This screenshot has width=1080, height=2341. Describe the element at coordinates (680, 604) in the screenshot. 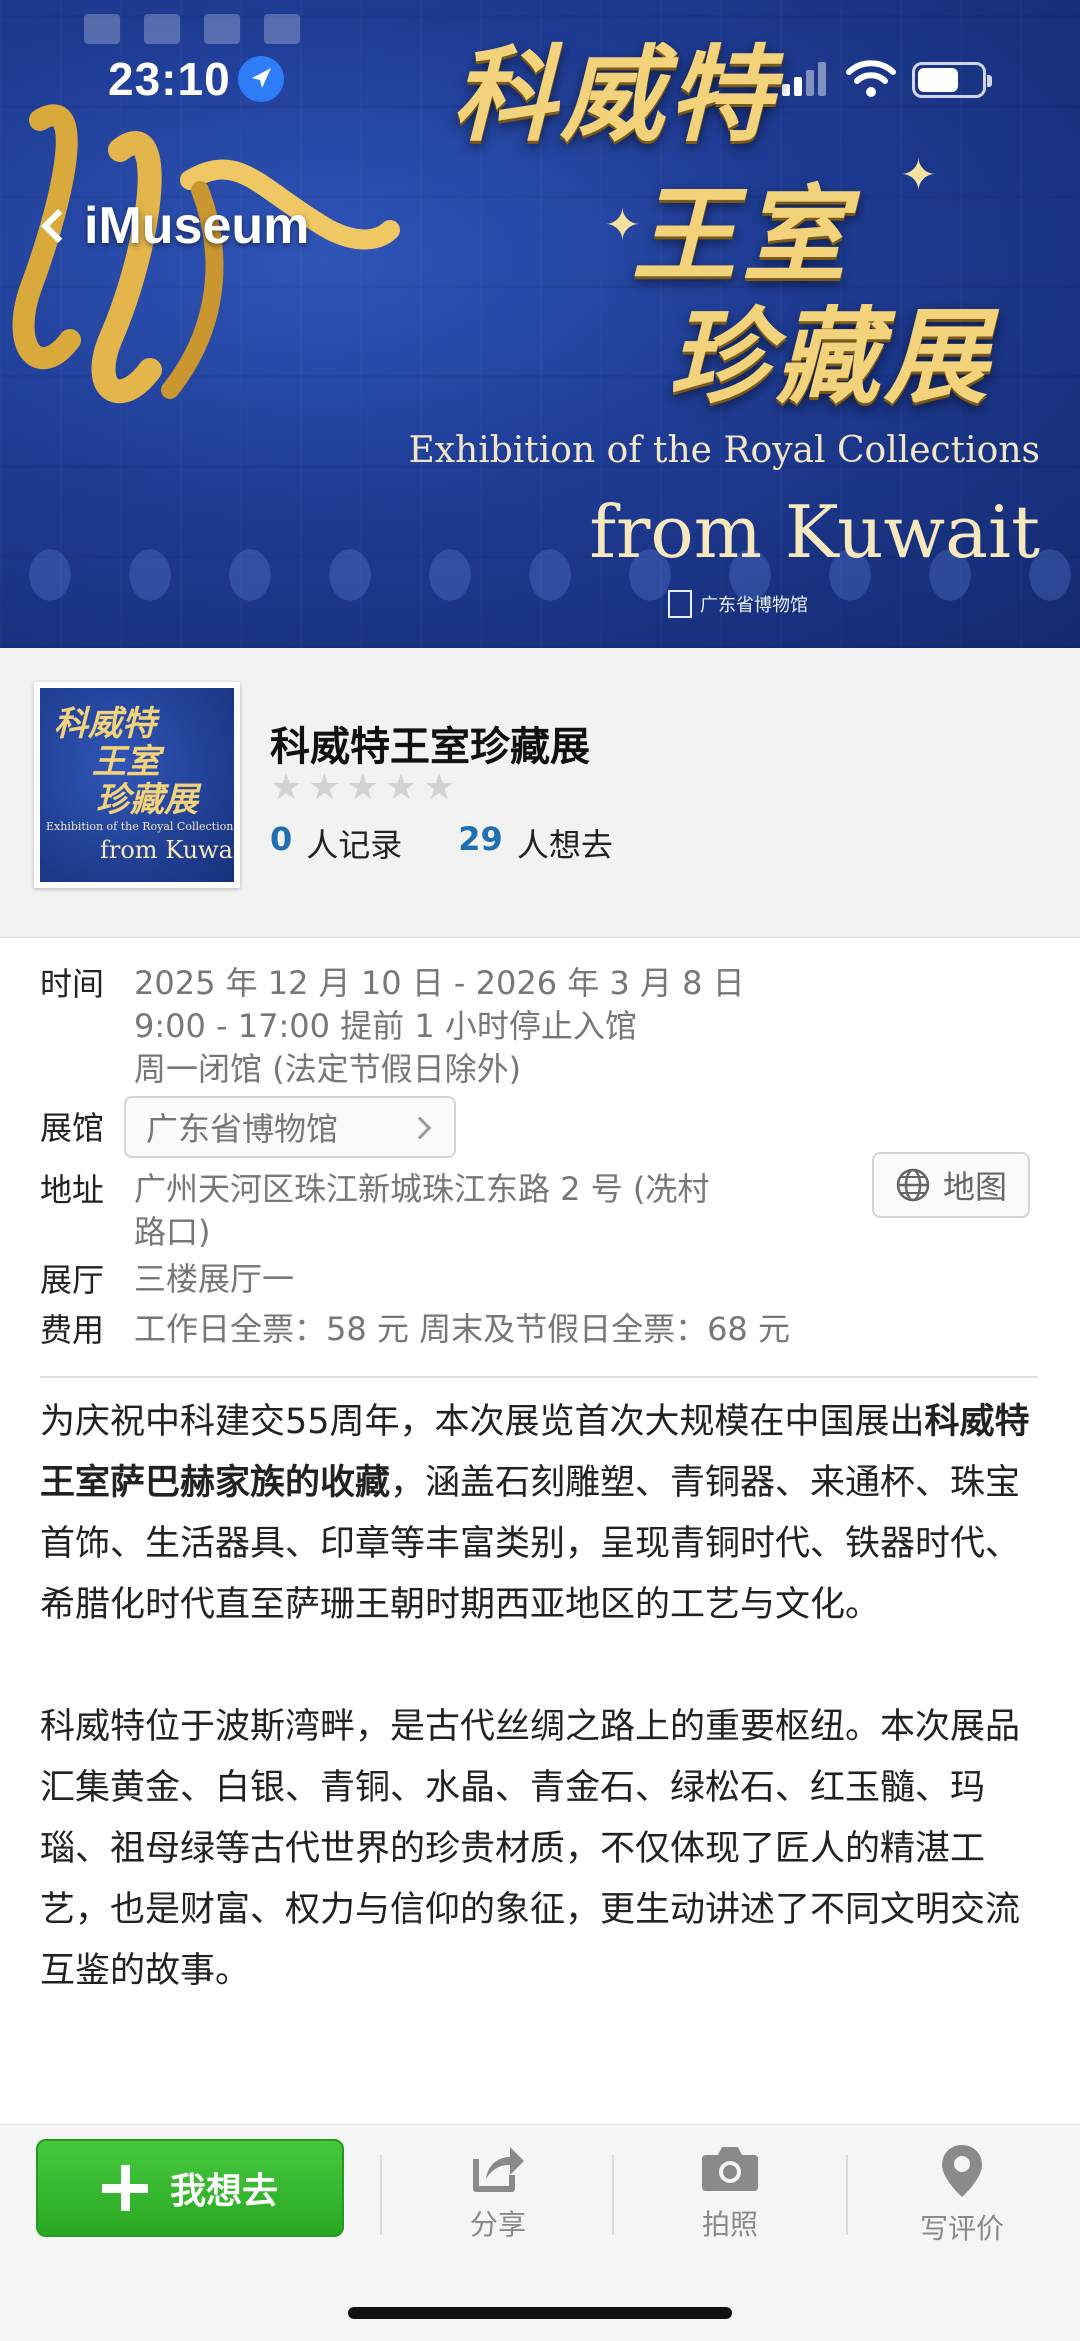

I see `museum-logo-icon` at that location.